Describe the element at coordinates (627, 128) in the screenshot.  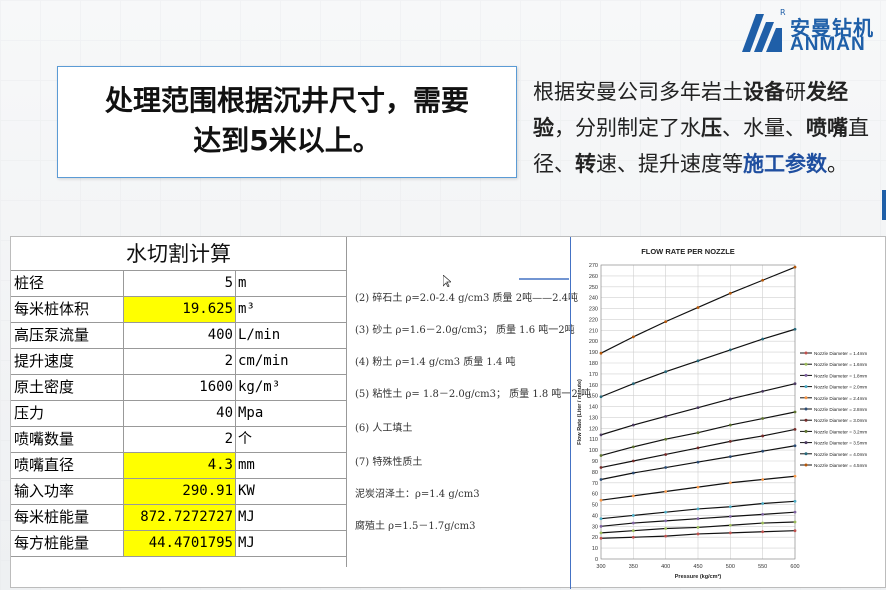
I see `para-seg: ，分别制定了水` at that location.